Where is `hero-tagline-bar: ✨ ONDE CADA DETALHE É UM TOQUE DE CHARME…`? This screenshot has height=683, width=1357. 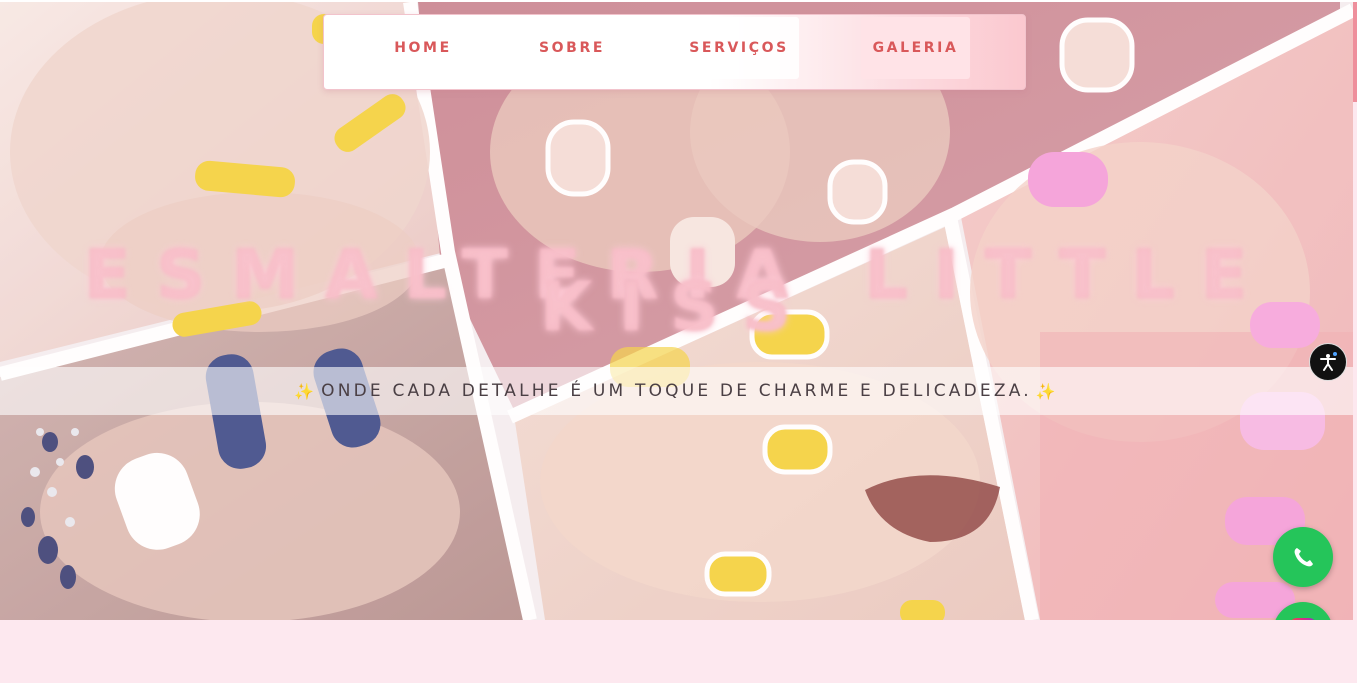 hero-tagline-bar: ✨ ONDE CADA DETALHE É UM TOQUE DE CHARME… is located at coordinates (676, 391).